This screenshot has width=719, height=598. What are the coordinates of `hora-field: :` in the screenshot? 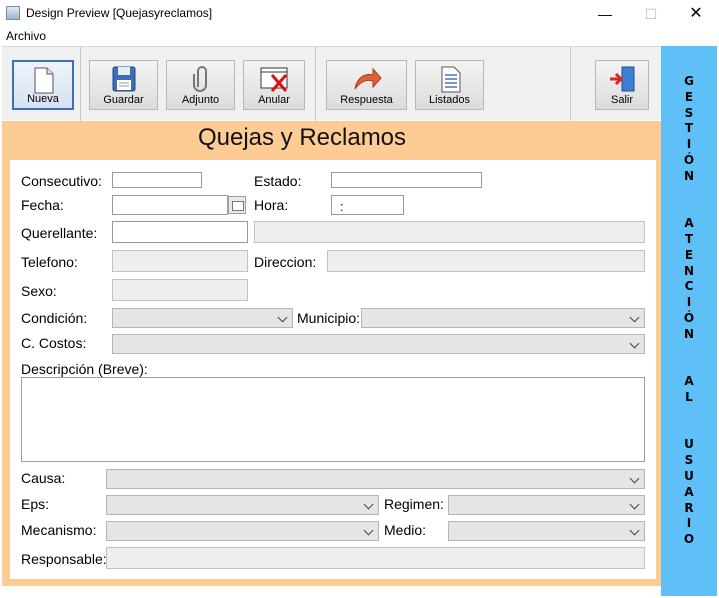 It's located at (367, 205).